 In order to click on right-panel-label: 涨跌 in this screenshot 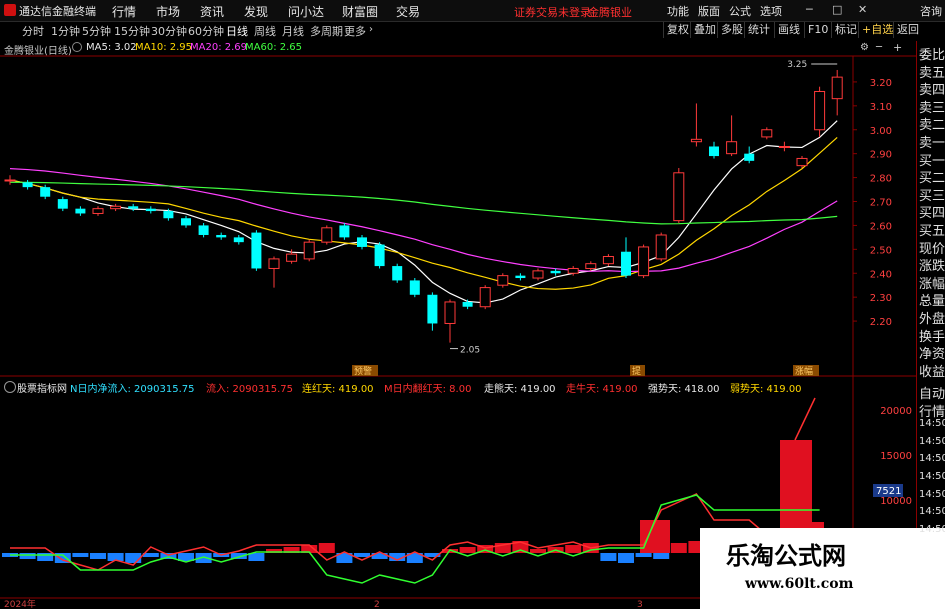, I will do `click(932, 264)`.